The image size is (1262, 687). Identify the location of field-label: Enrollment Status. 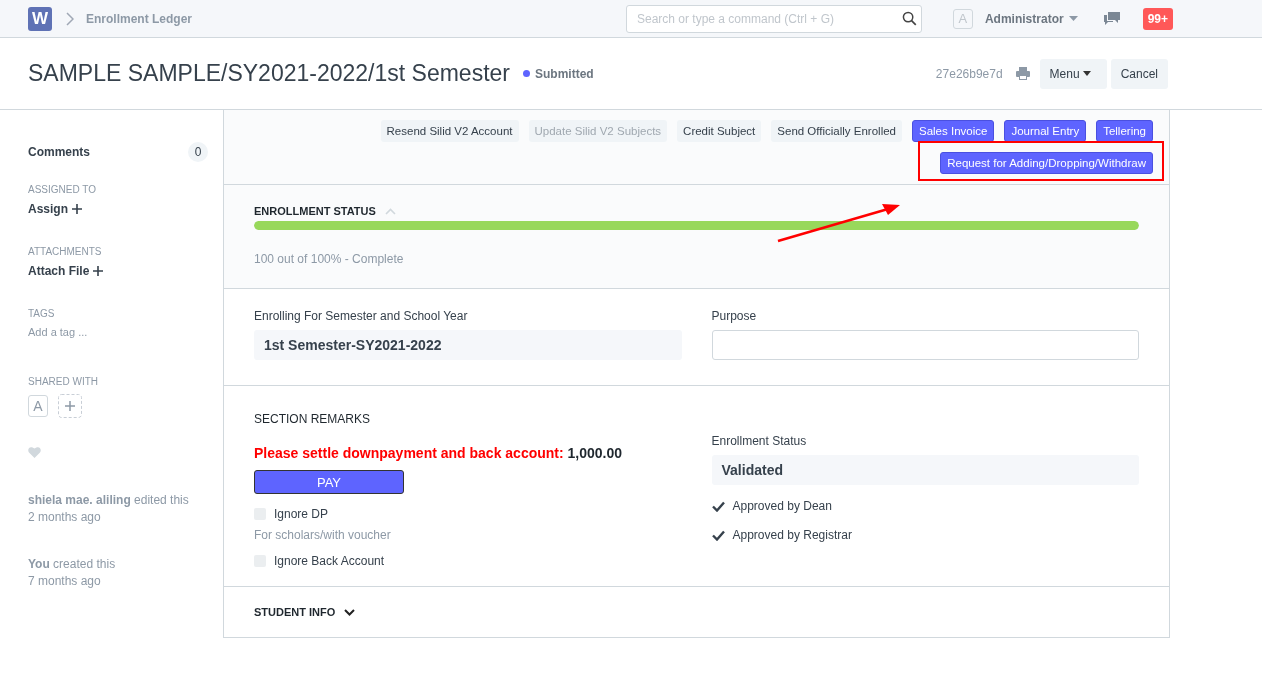
(759, 441).